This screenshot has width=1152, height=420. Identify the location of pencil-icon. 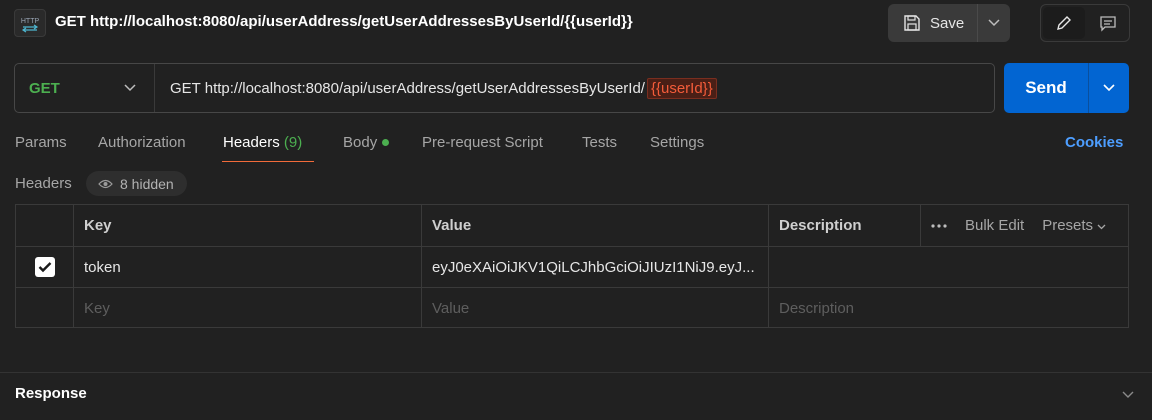
(1064, 23).